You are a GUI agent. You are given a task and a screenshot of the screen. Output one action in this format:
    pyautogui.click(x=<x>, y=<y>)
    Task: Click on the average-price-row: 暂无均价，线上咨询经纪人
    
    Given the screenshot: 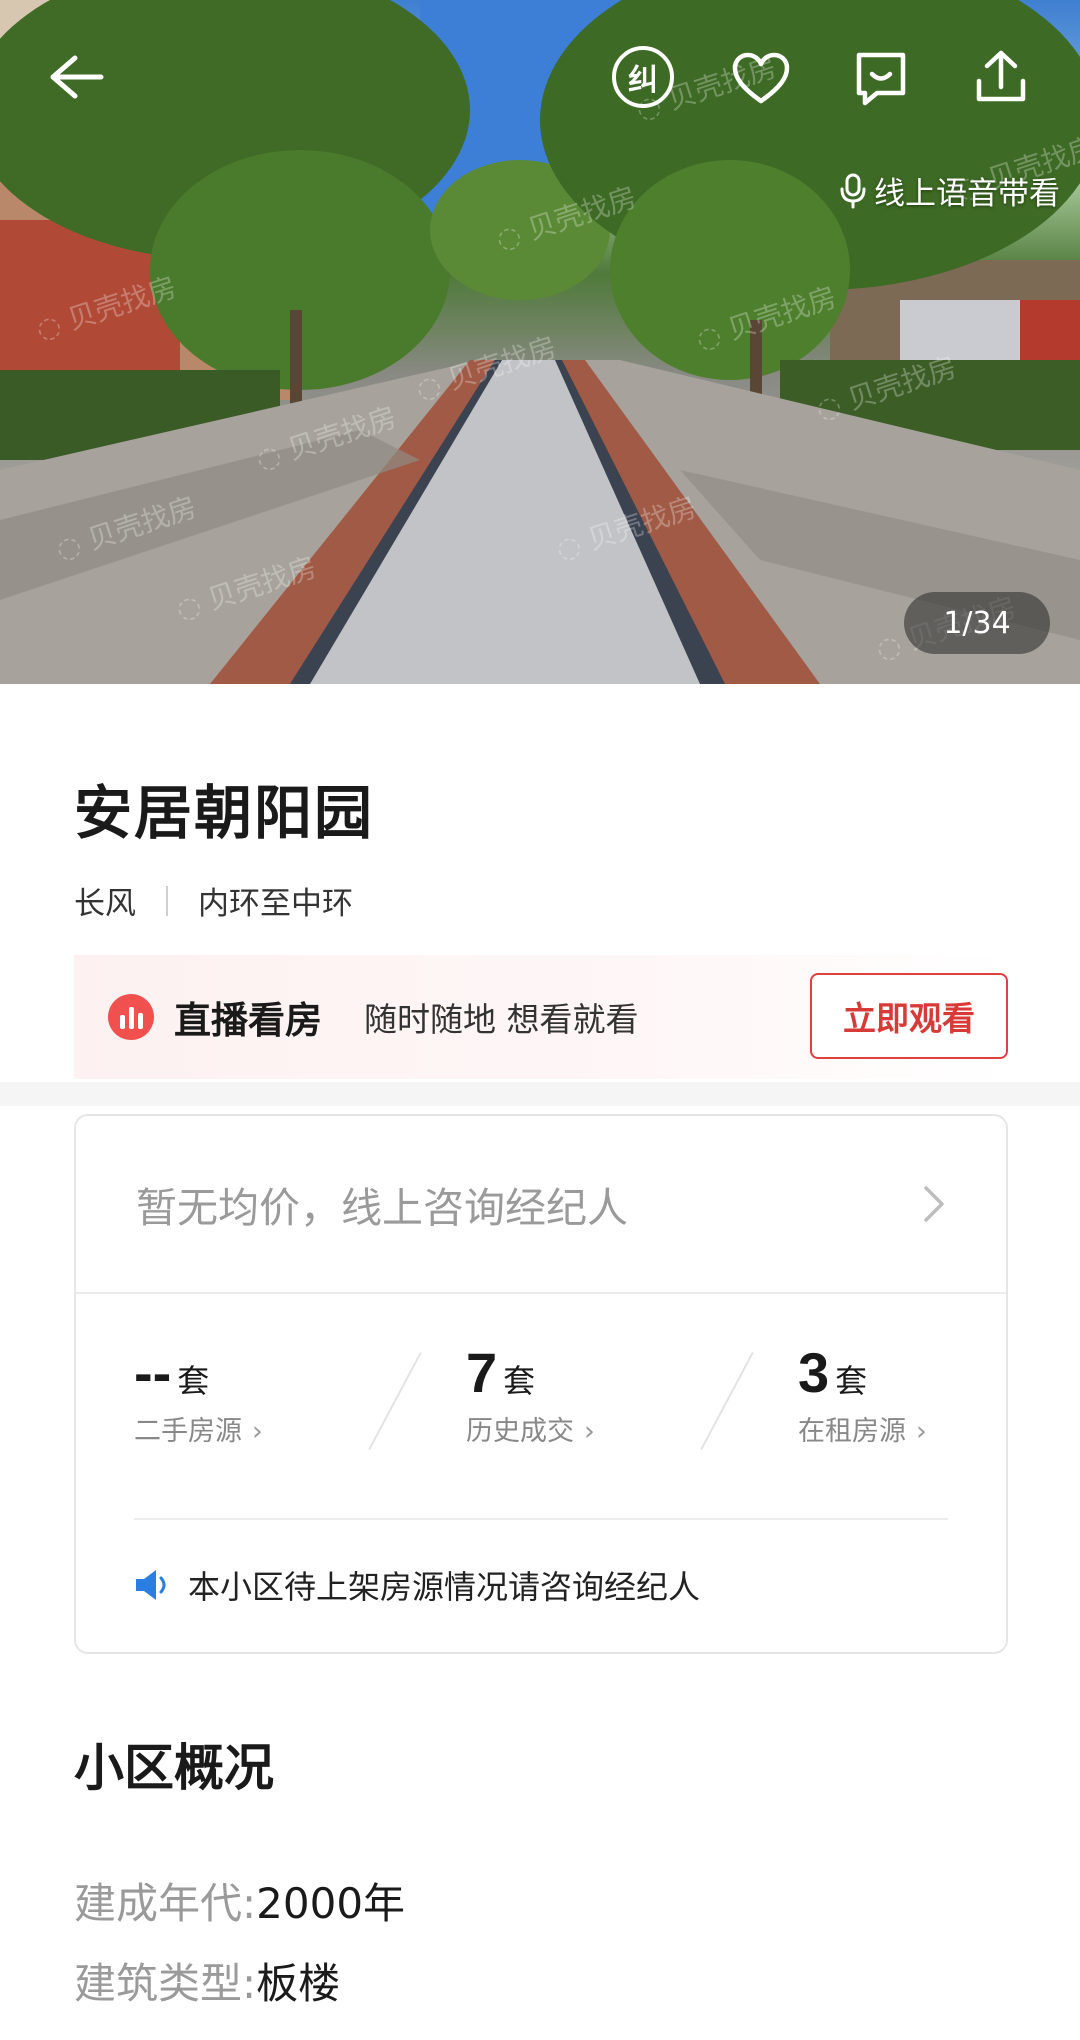 What is the action you would take?
    pyautogui.click(x=541, y=1205)
    